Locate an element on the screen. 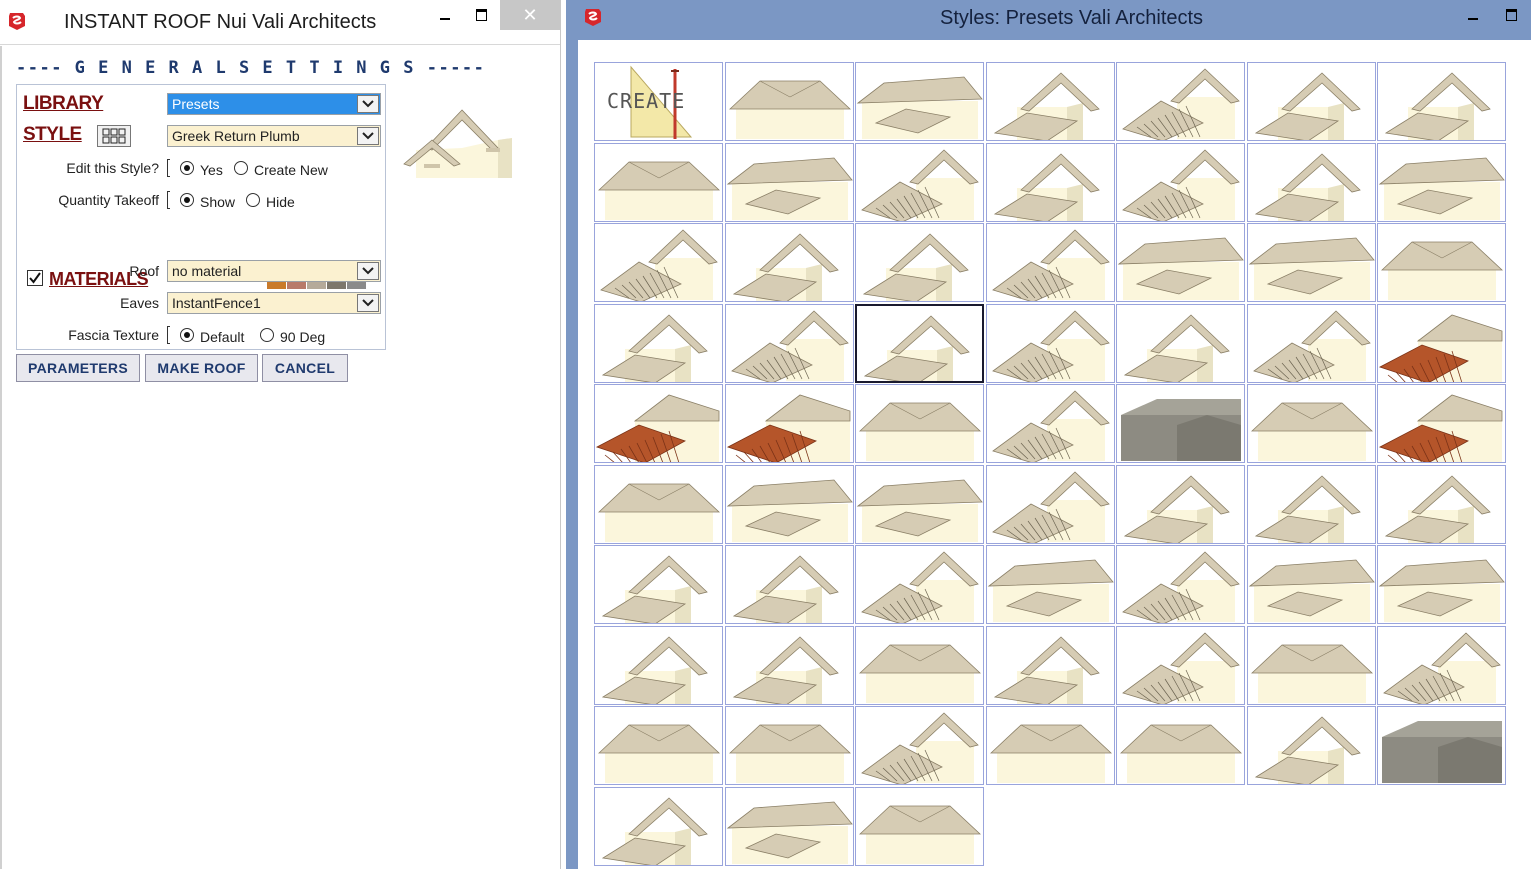 The height and width of the screenshot is (869, 1531). eaves-material-dropdown: InstantFence1 is located at coordinates (274, 303).